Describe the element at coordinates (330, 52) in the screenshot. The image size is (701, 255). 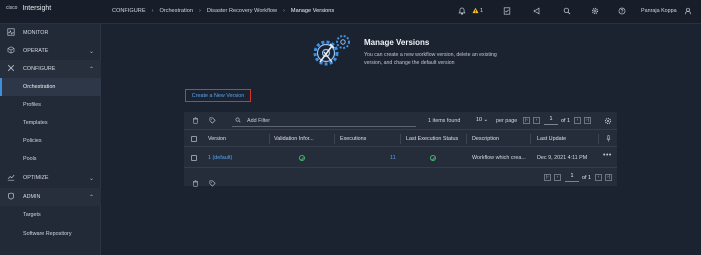
I see `manage-versions-gears-icon` at that location.